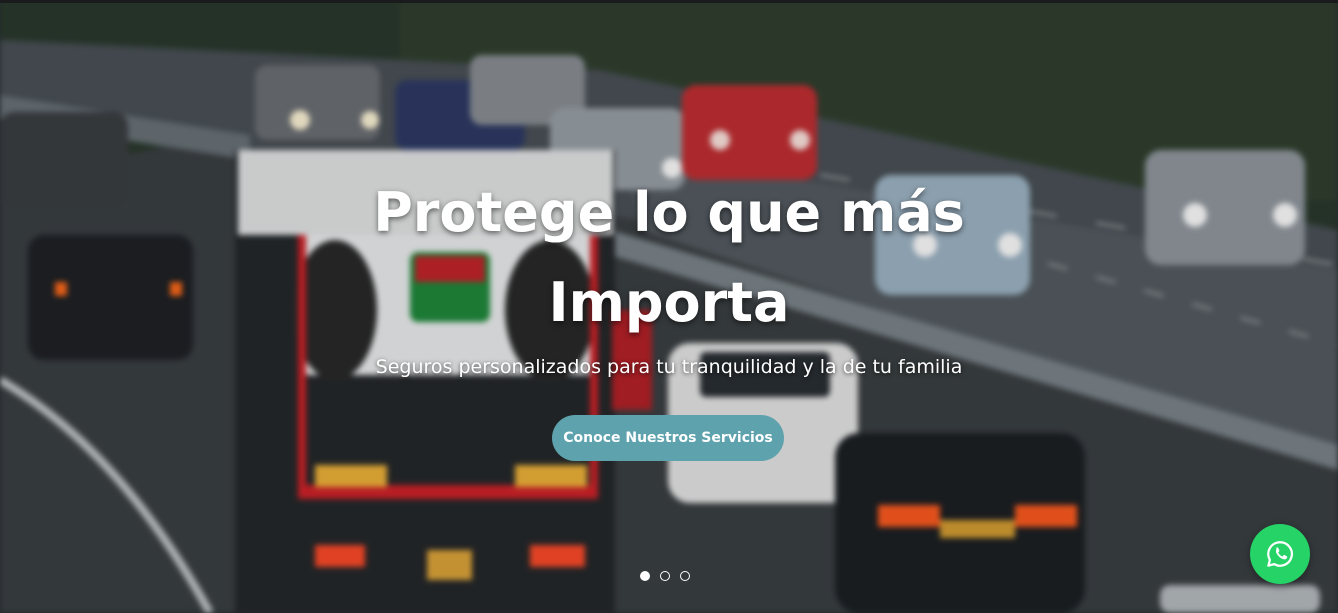 The image size is (1338, 613). I want to click on whatsapp-icon, so click(1280, 554).